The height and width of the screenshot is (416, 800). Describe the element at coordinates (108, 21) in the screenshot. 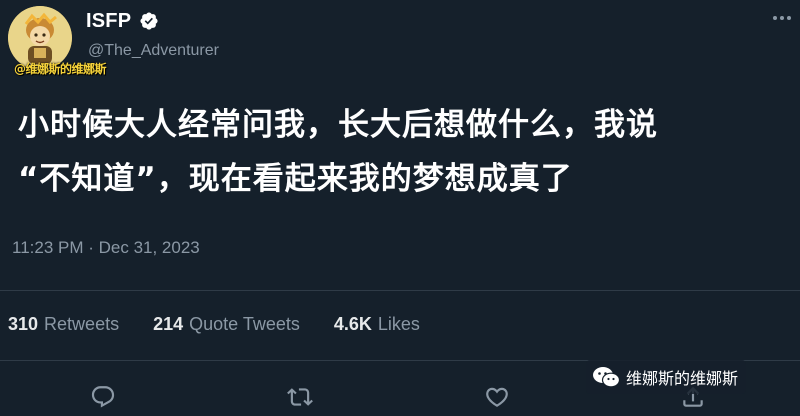

I see `display-name: ISFP` at that location.